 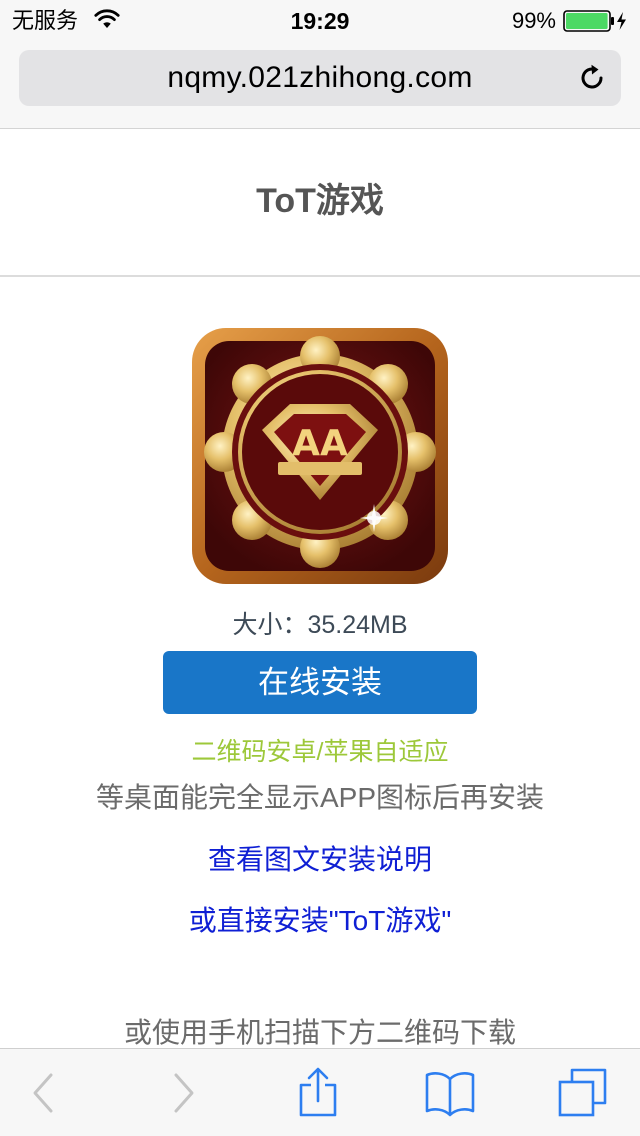 I want to click on svg-text: AA, so click(x=320, y=443).